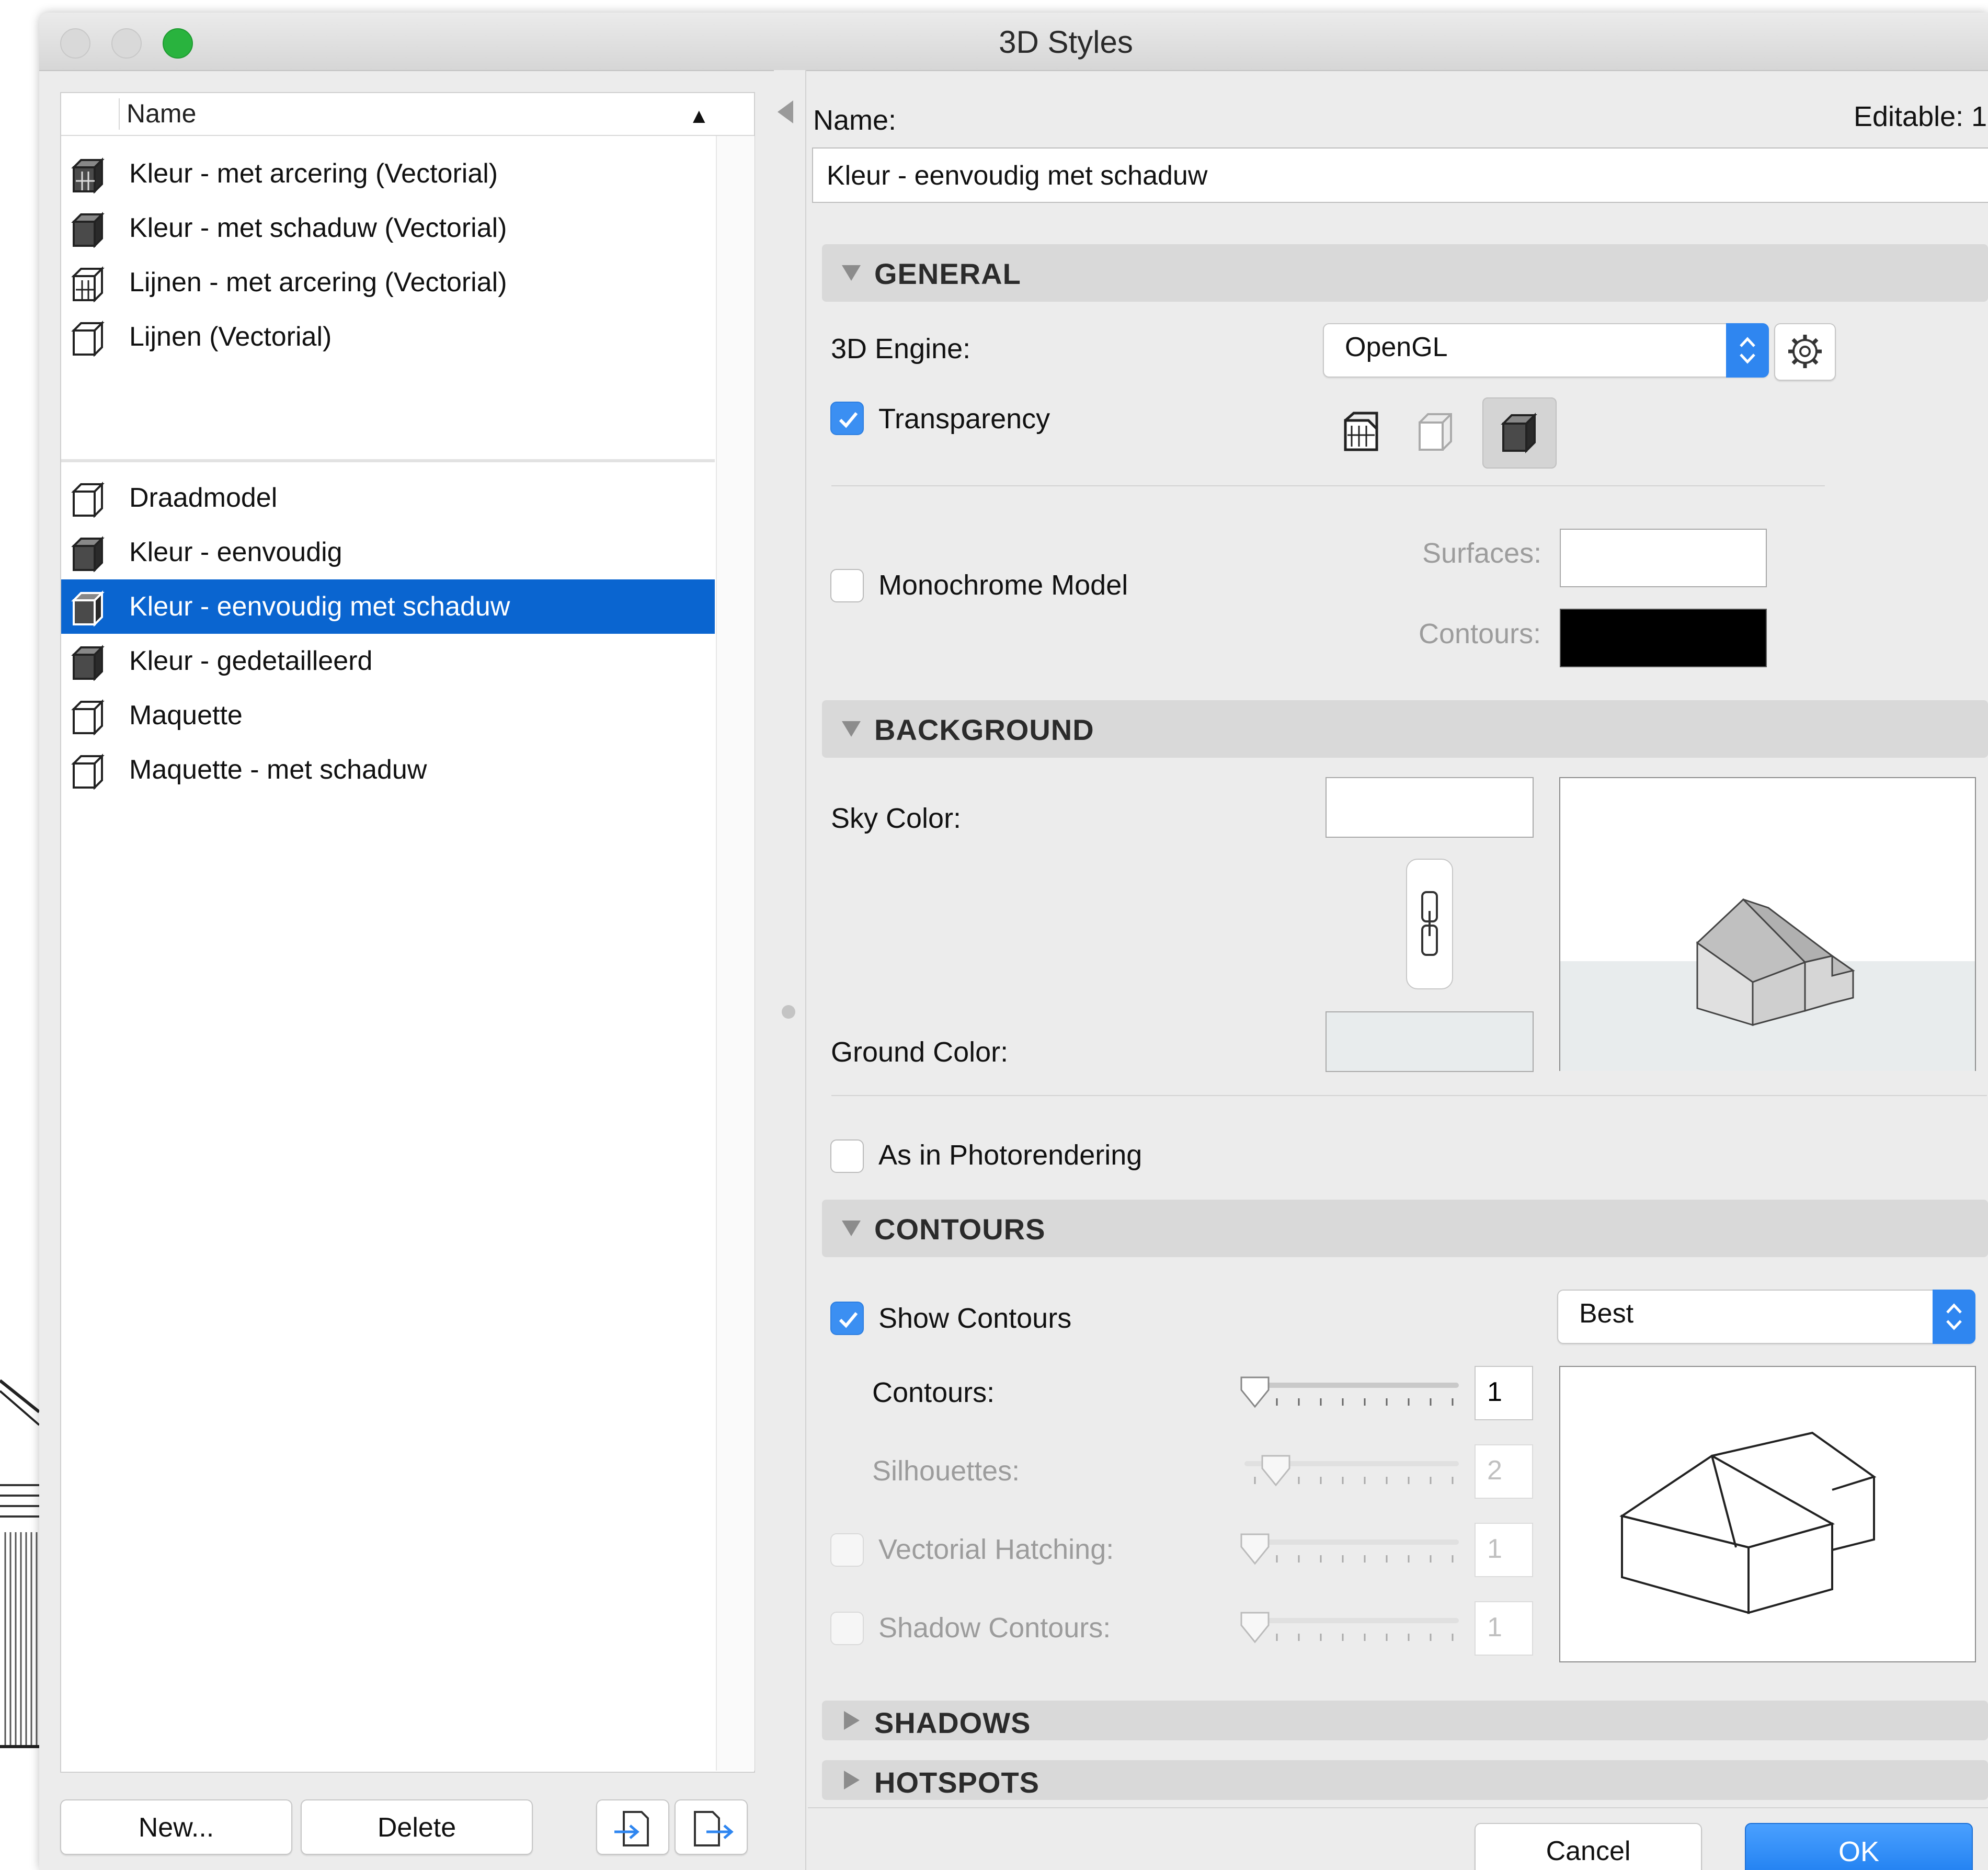 The height and width of the screenshot is (1870, 1988). I want to click on chain-link-icon, so click(1429, 923).